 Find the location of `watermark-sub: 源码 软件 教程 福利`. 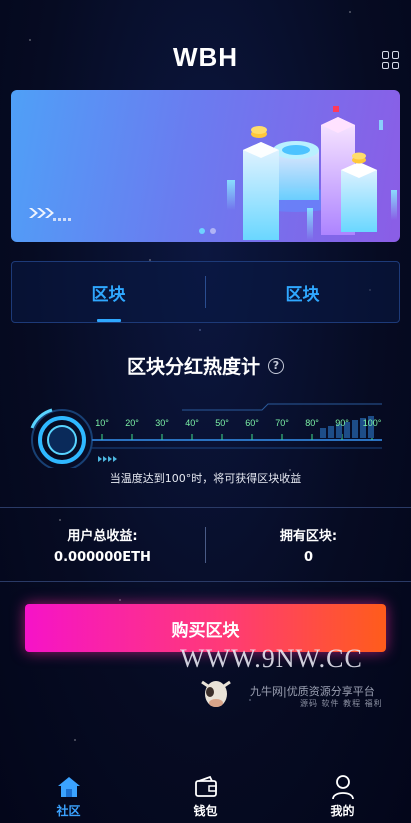

watermark-sub: 源码 软件 教程 福利 is located at coordinates (341, 703).